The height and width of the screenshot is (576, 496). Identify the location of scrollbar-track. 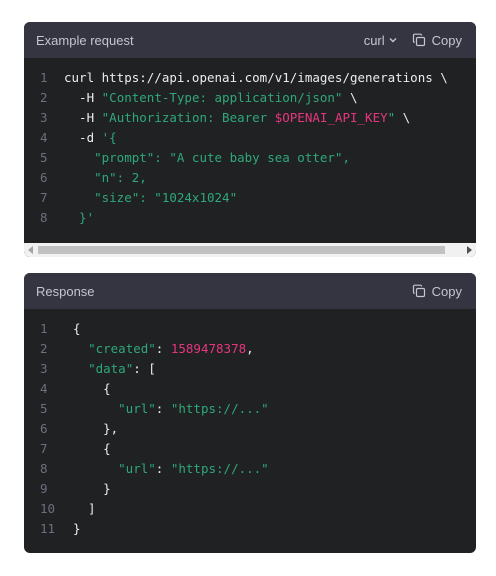
(250, 250).